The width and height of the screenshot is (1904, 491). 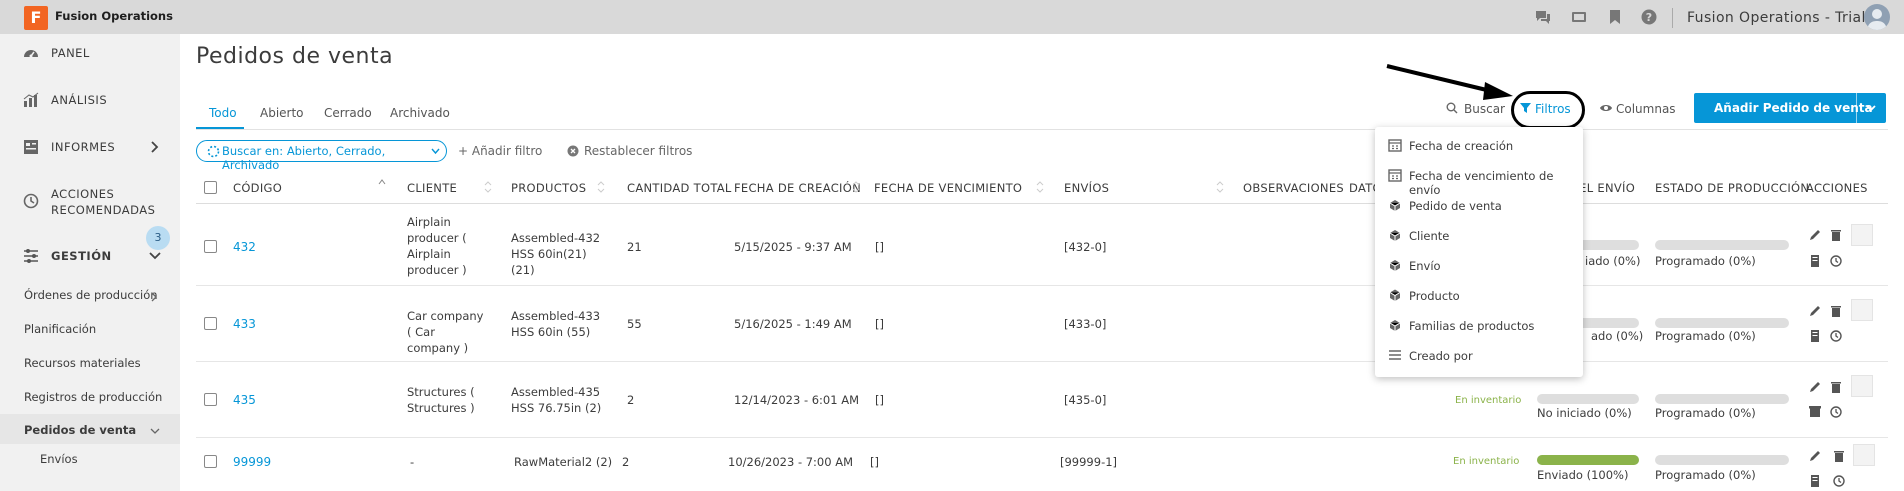 I want to click on sidebar-subitem-production-orders: Órdenes de producción, so click(x=91, y=295).